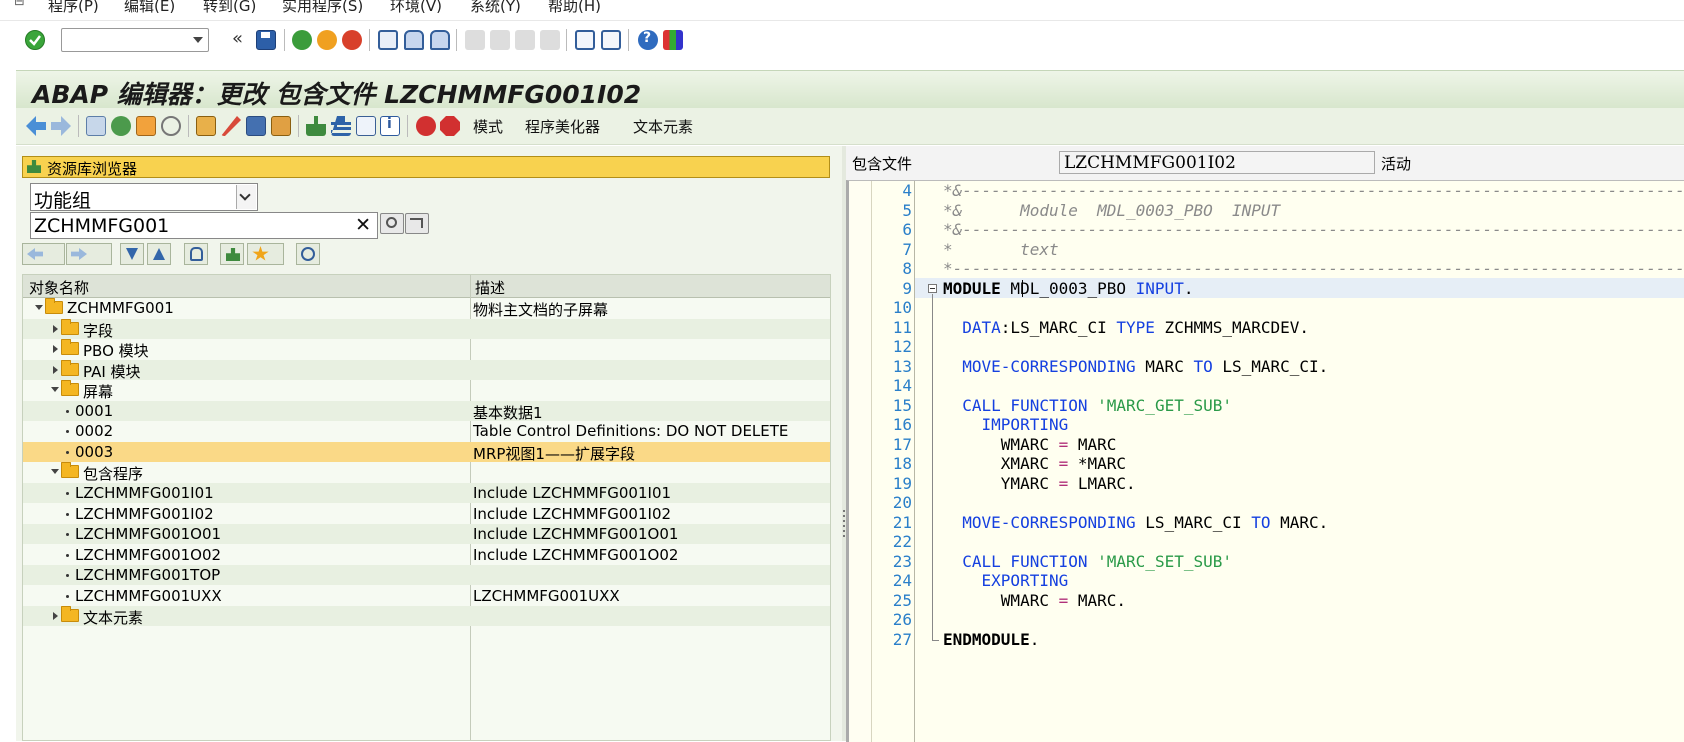 The width and height of the screenshot is (1684, 742). Describe the element at coordinates (426, 167) in the screenshot. I see `repository-browser-header: 资源库浏览器` at that location.